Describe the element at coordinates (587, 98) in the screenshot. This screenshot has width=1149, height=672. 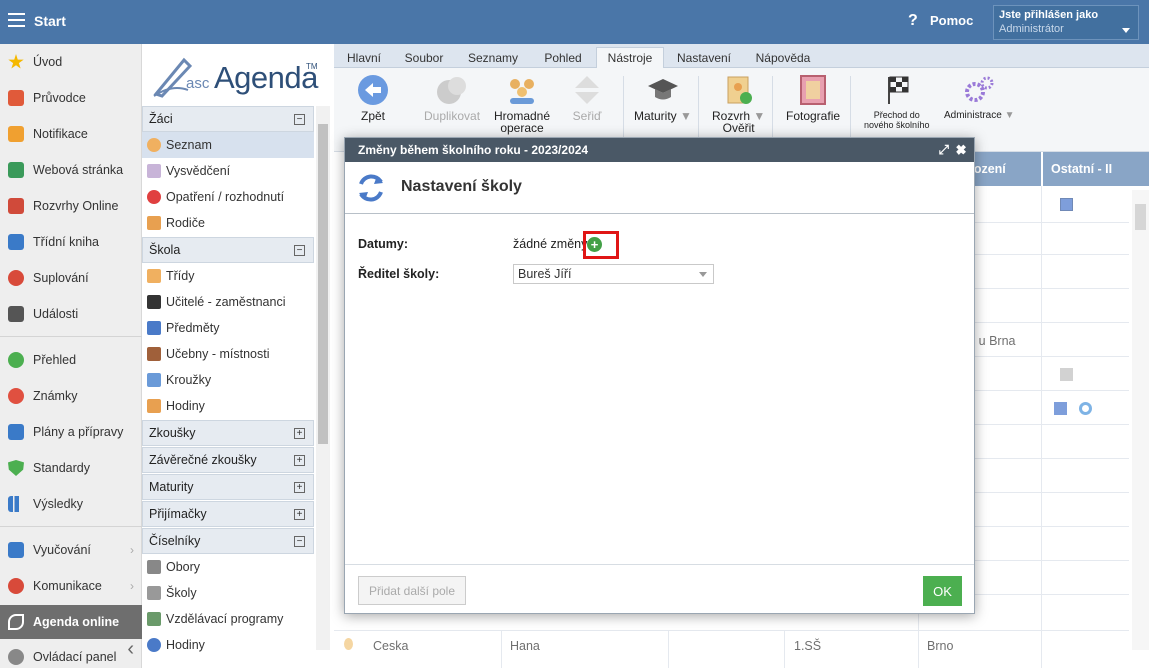
I see `sort-button: Seřiď` at that location.